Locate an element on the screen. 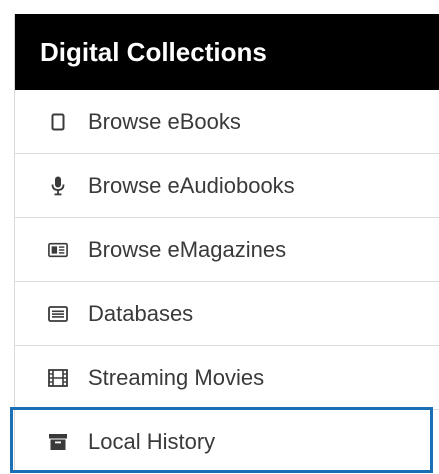 This screenshot has width=439, height=474. list-box-icon is located at coordinates (58, 314).